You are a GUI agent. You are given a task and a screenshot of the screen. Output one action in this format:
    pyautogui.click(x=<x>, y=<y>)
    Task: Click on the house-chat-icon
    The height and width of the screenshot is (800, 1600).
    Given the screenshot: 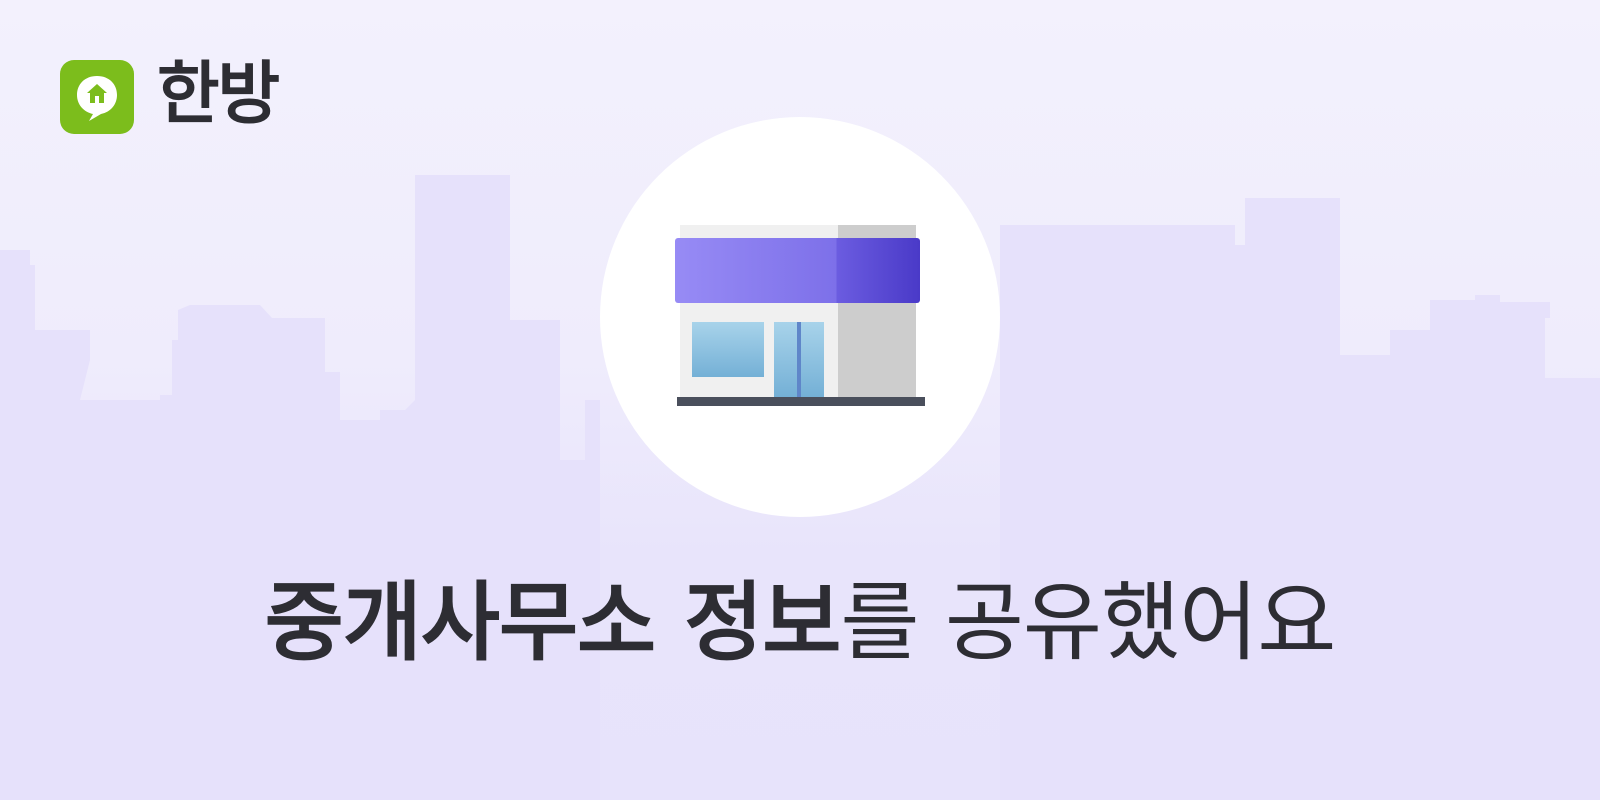 What is the action you would take?
    pyautogui.click(x=97, y=98)
    